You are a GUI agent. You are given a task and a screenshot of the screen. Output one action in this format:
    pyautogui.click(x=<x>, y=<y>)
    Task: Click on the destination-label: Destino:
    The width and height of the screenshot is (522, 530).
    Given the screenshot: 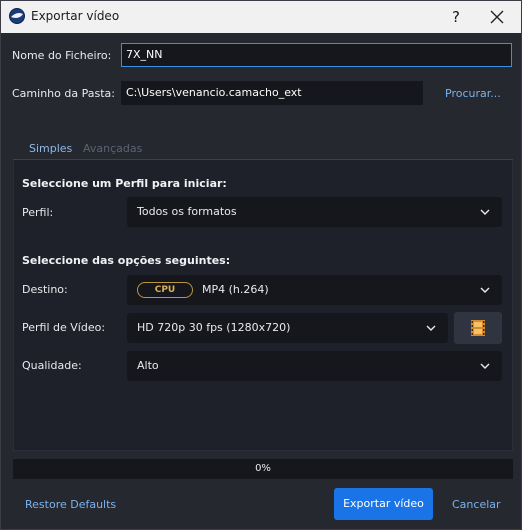 What is the action you would take?
    pyautogui.click(x=45, y=289)
    